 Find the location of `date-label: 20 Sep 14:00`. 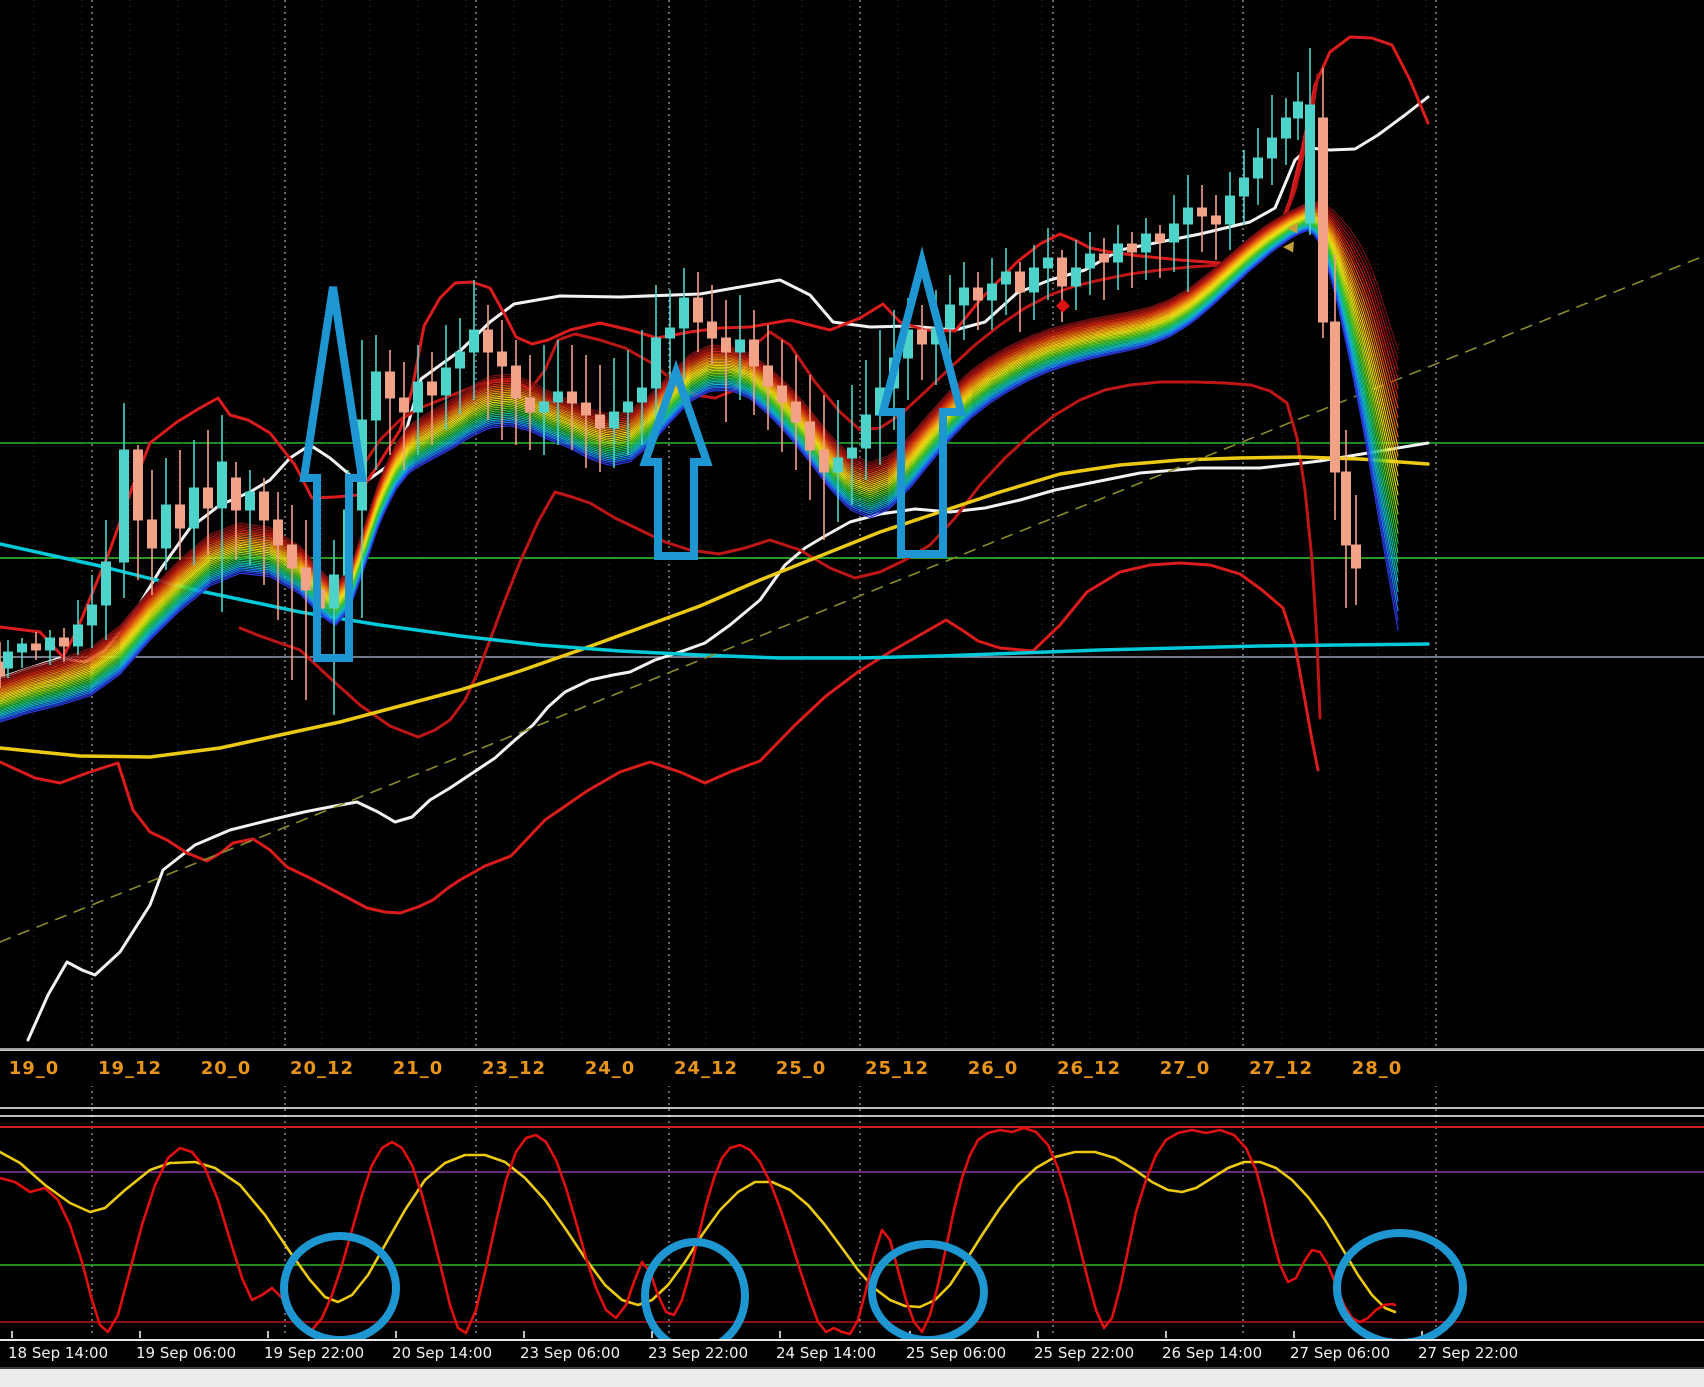

date-label: 20 Sep 14:00 is located at coordinates (442, 1353).